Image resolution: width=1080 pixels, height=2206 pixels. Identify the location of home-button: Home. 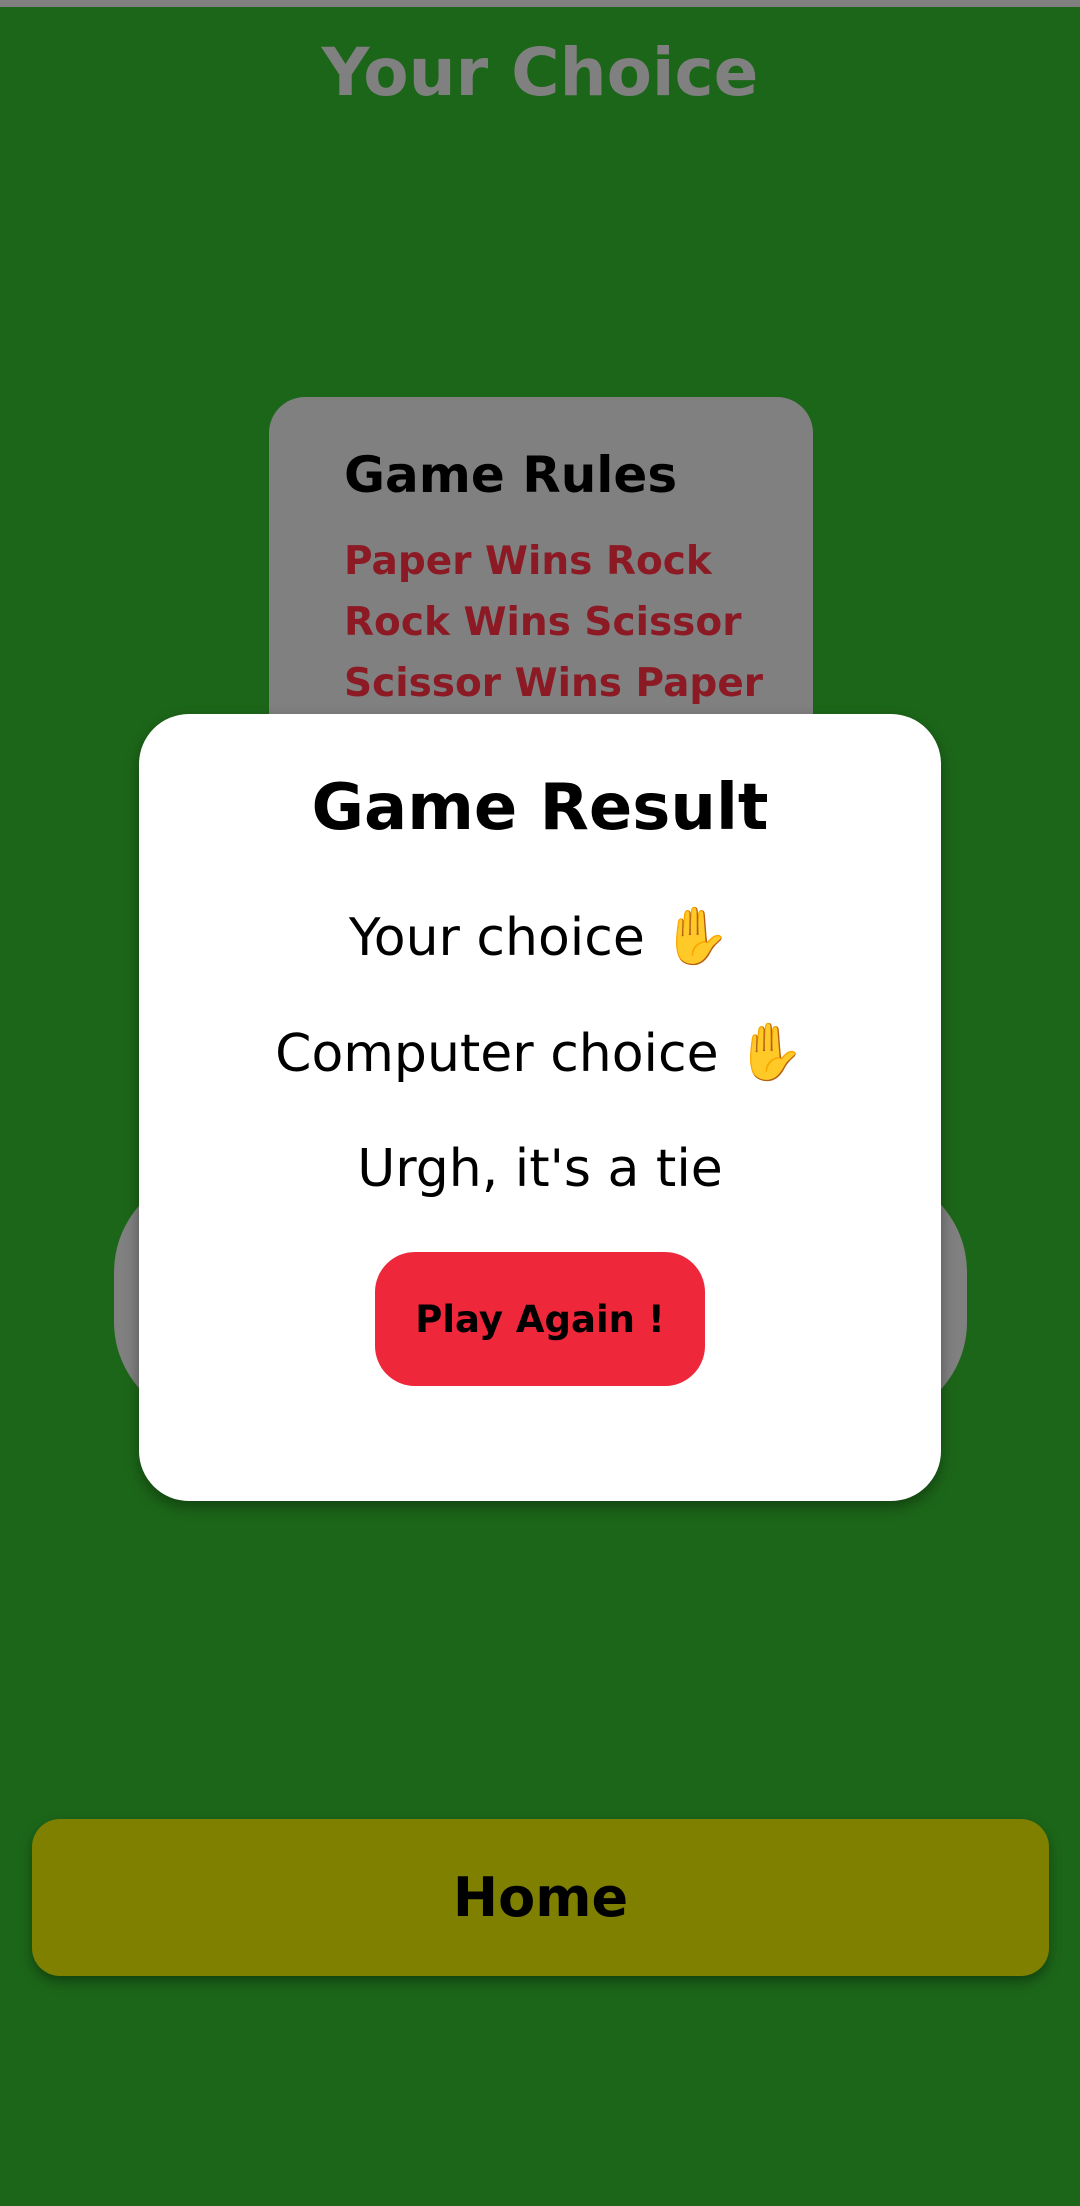
(540, 1897).